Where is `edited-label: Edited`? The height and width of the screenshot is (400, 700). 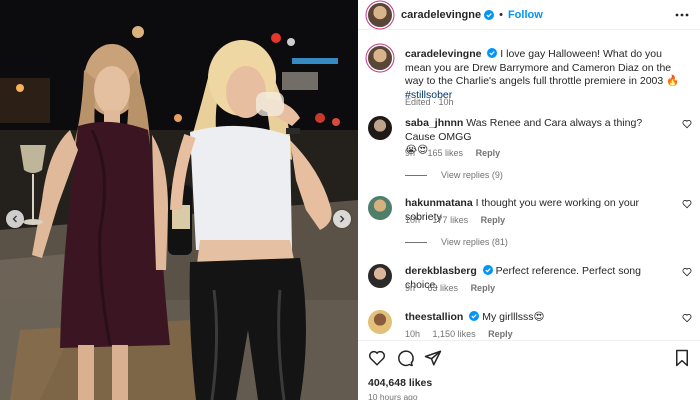 edited-label: Edited is located at coordinates (418, 102).